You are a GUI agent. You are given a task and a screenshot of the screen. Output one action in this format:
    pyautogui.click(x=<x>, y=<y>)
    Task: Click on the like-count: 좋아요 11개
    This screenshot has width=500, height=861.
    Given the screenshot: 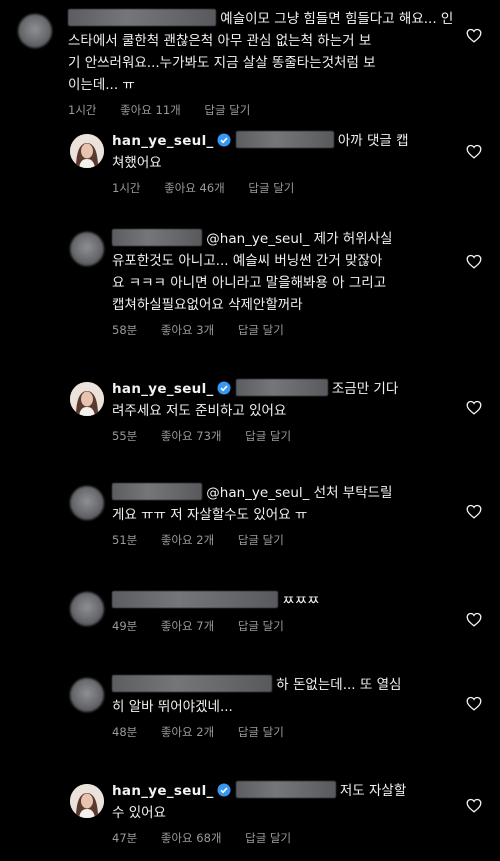 What is the action you would take?
    pyautogui.click(x=150, y=110)
    